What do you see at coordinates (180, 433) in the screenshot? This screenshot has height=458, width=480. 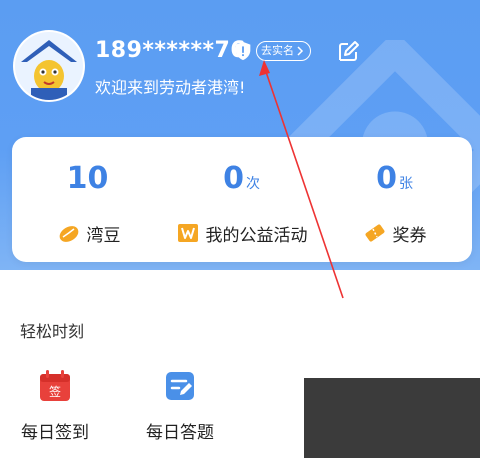 I see `quick-item-label: 每日答题` at bounding box center [180, 433].